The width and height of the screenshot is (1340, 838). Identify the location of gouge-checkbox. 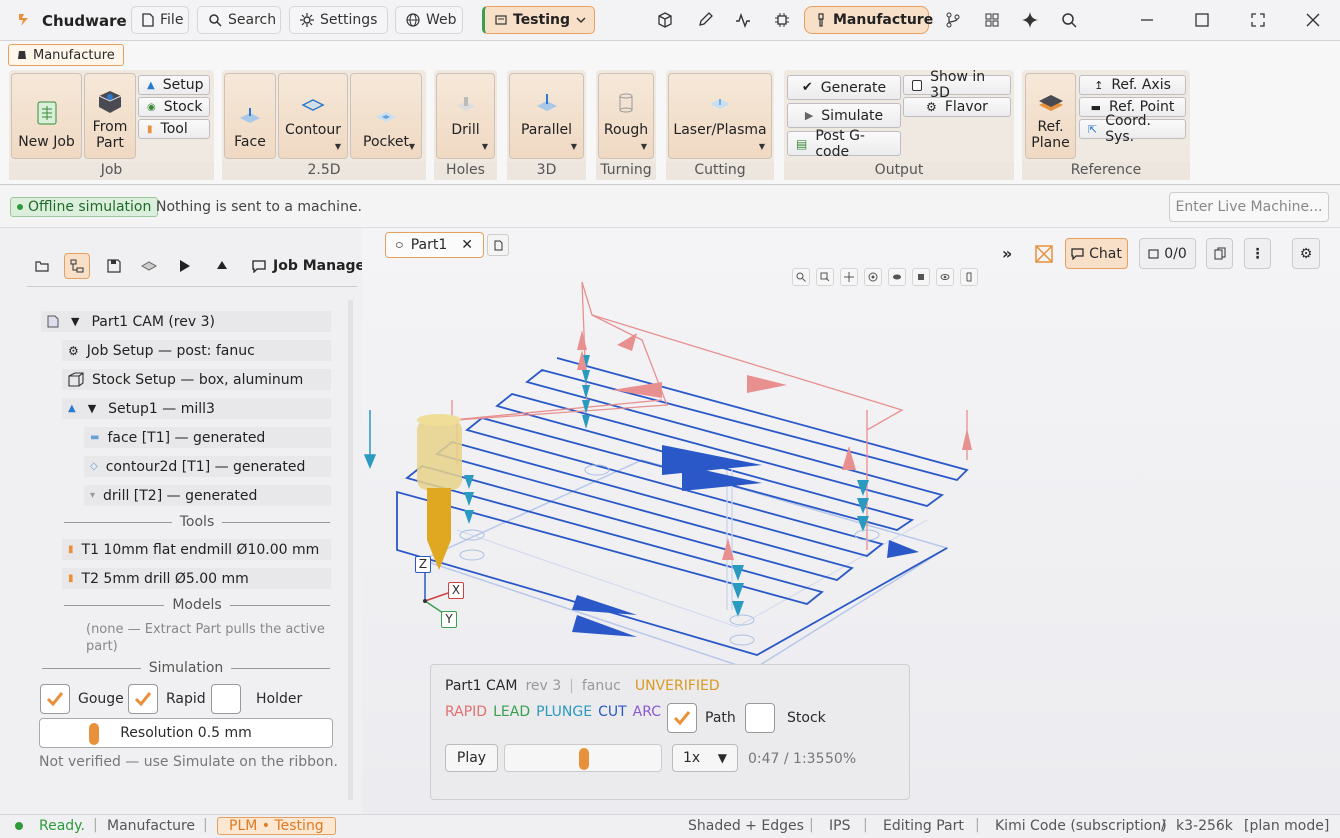
(55, 699).